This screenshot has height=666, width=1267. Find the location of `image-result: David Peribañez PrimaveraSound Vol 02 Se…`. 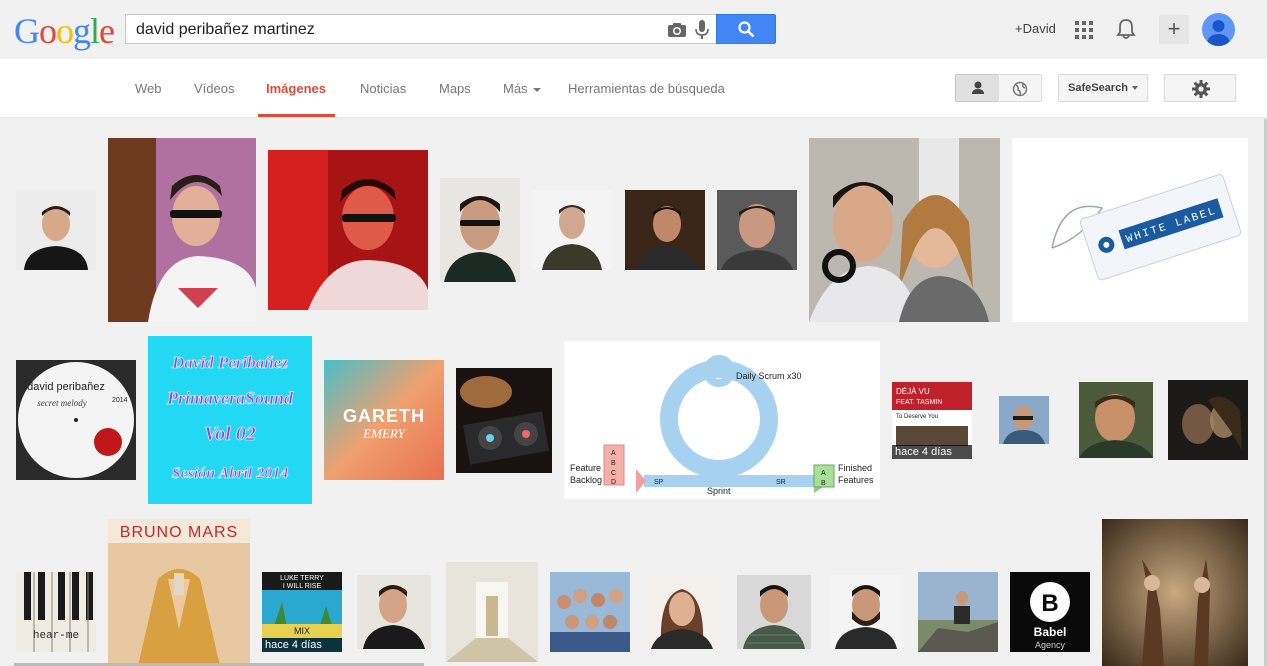

image-result: David Peribañez PrimaveraSound Vol 02 Se… is located at coordinates (230, 420).